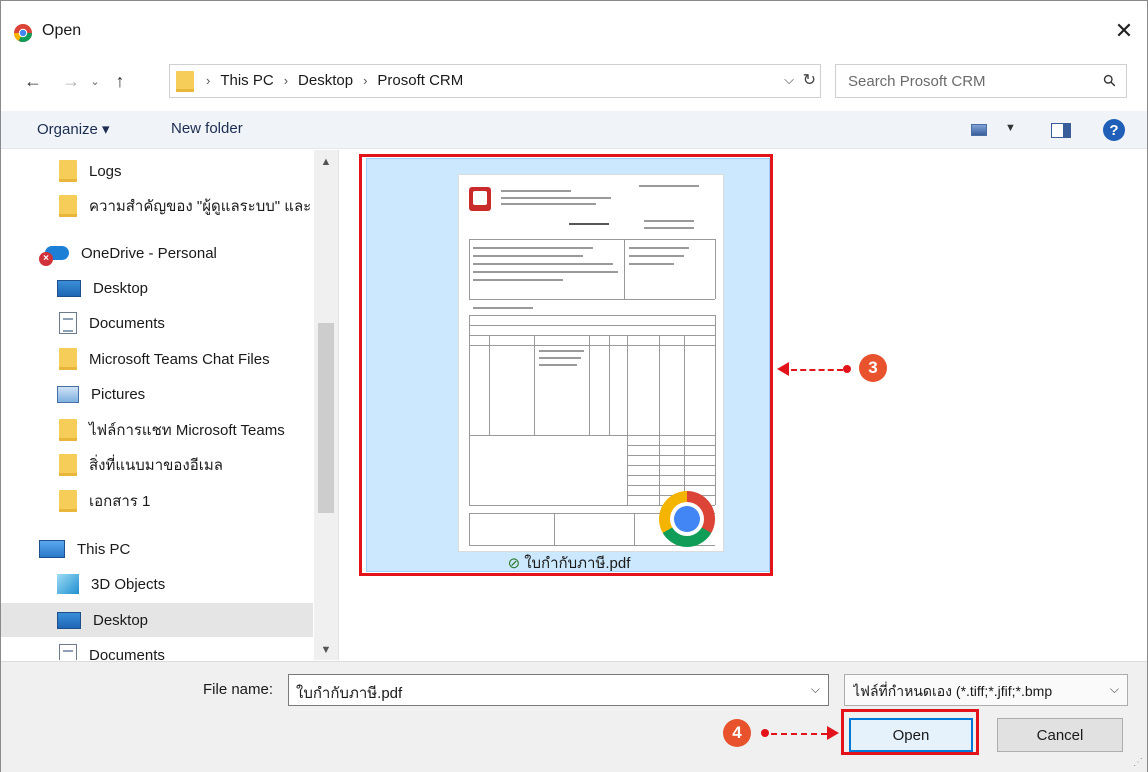  I want to click on nav-item-logs: Logs, so click(157, 171).